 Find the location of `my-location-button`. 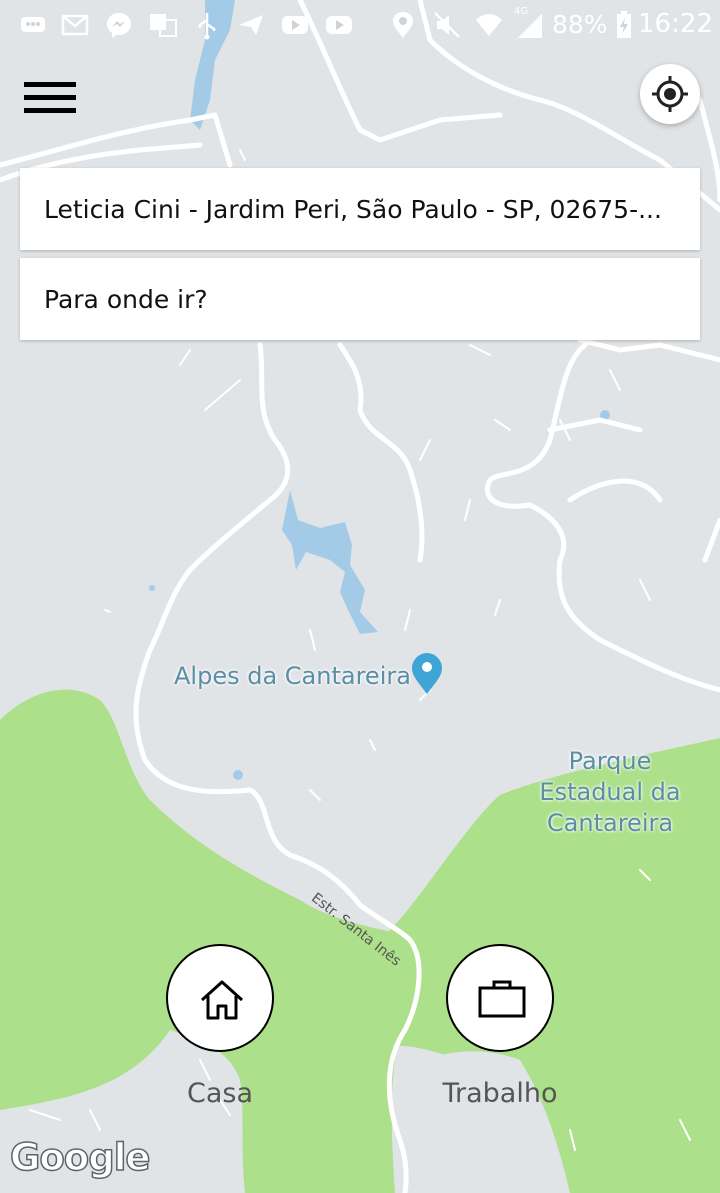

my-location-button is located at coordinates (670, 94).